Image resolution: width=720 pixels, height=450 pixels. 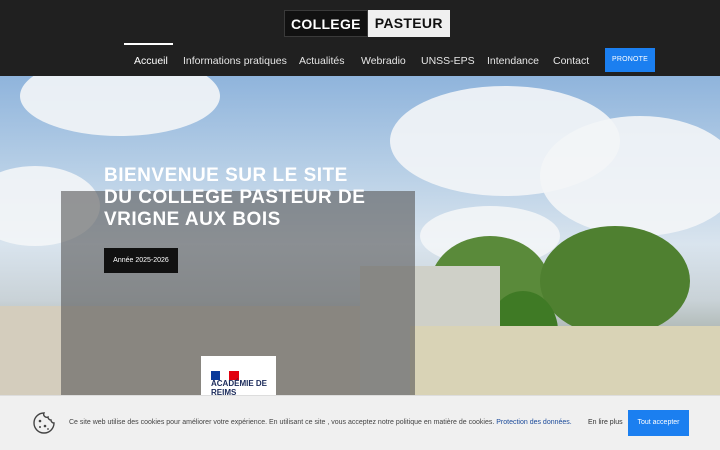 What do you see at coordinates (235, 61) in the screenshot?
I see `nav-informations-pratiques: Informations pratiques` at bounding box center [235, 61].